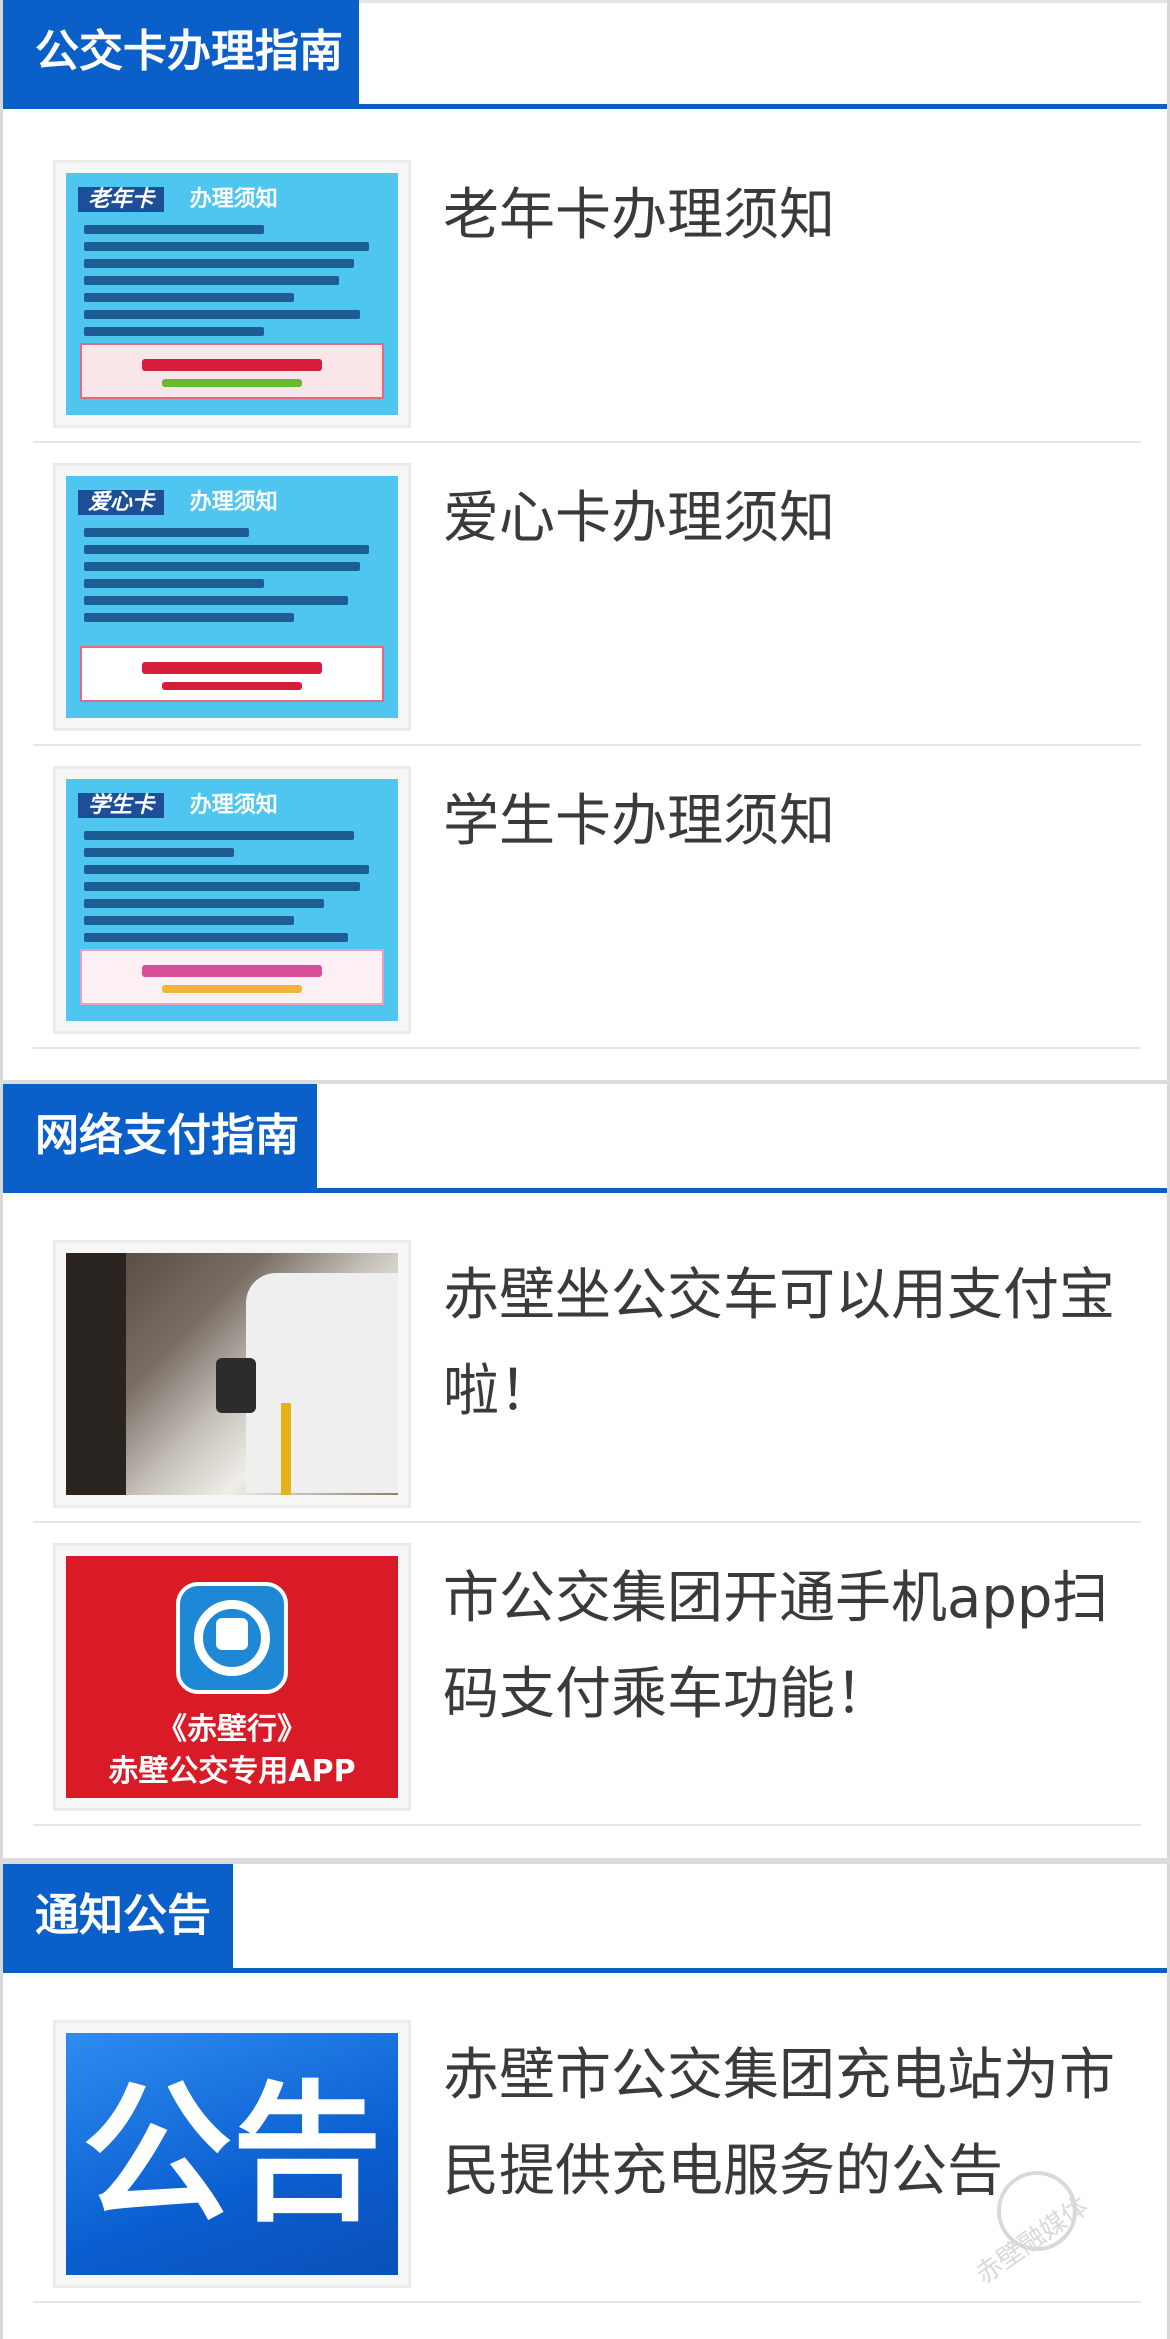 The image size is (1170, 2339). I want to click on section-header: 通知公告, so click(585, 1918).